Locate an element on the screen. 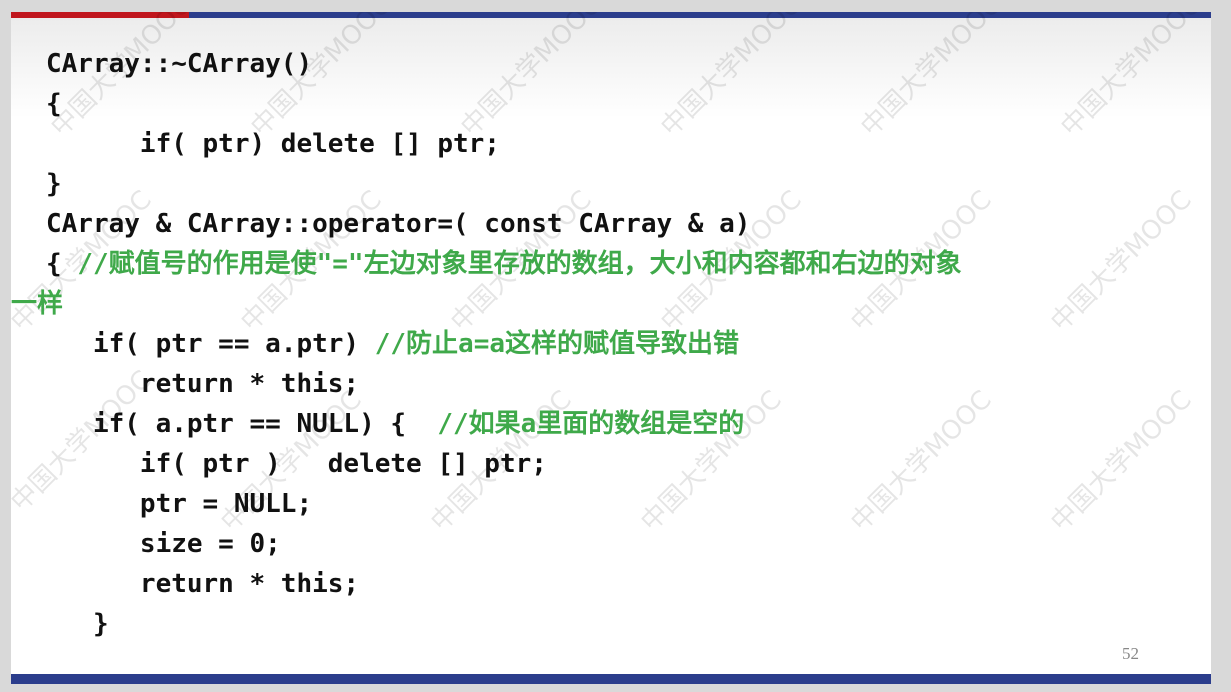  code-text: if( a.ptr == NULL) { is located at coordinates (242, 424).